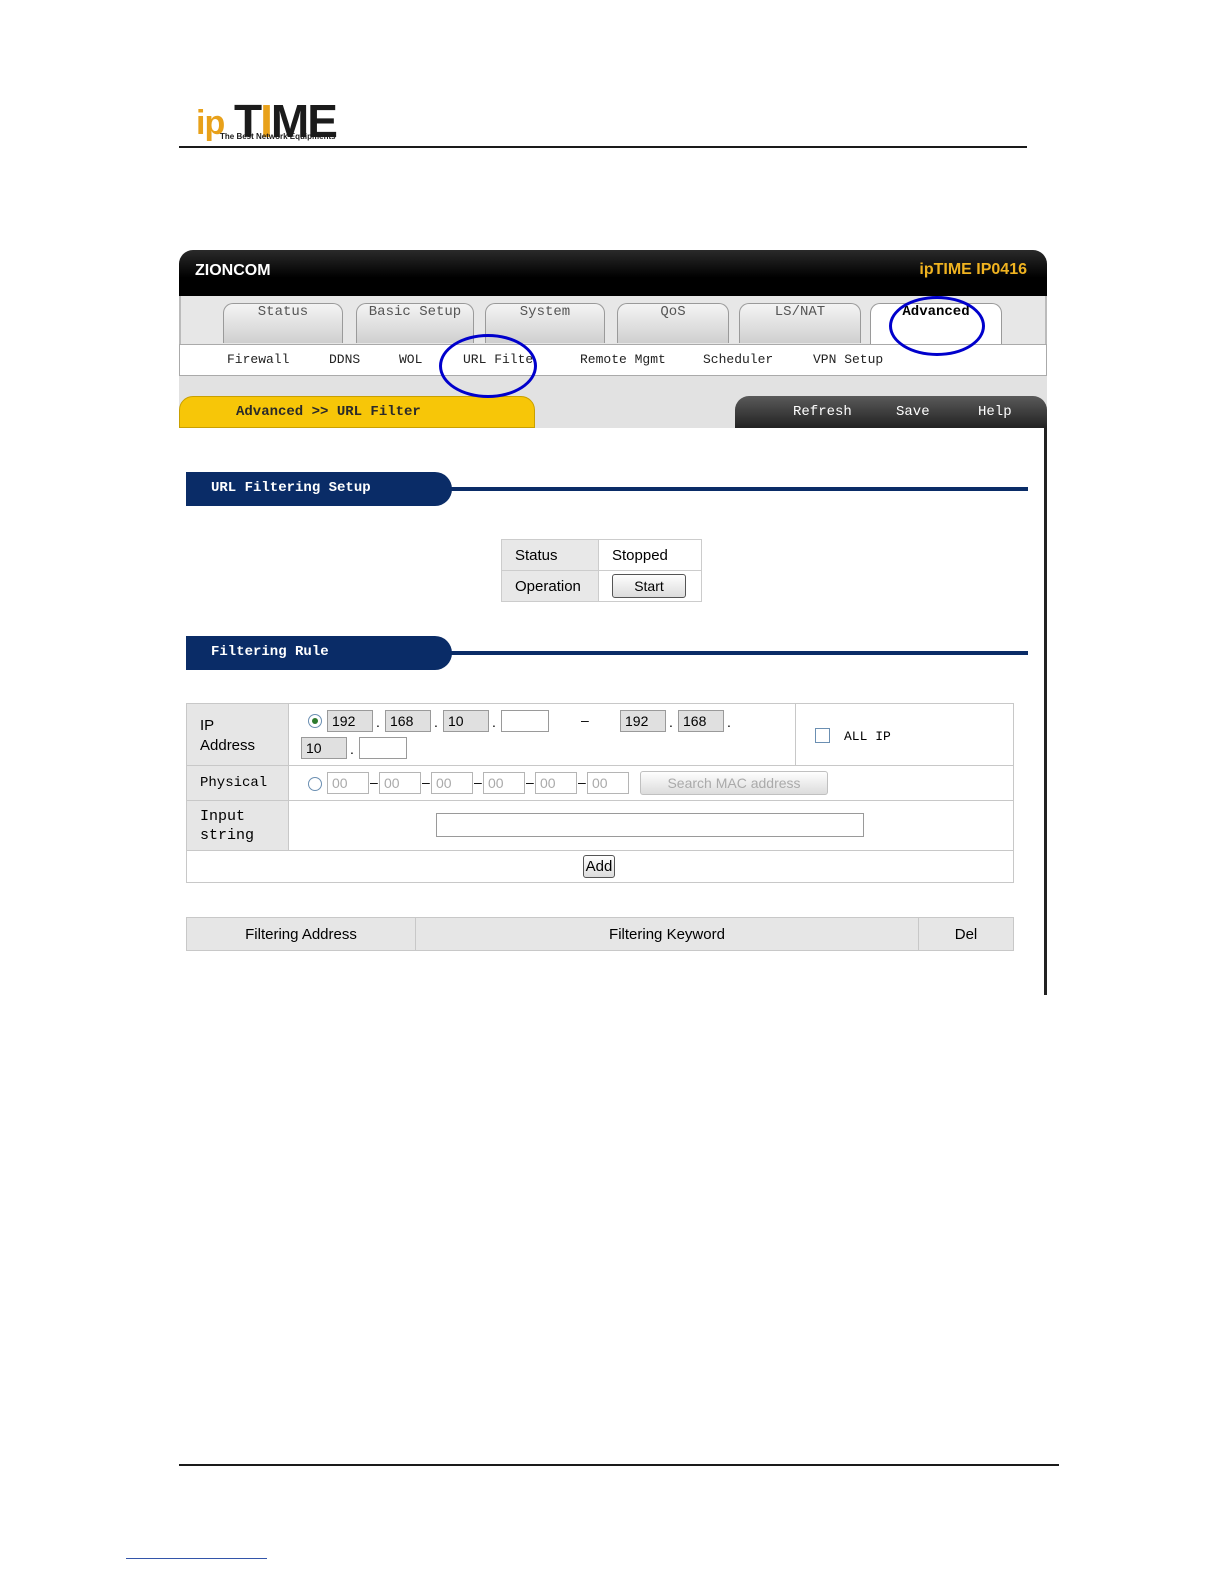 This screenshot has height=1584, width=1224. I want to click on col-filtering-keyword: Filtering Keyword, so click(667, 934).